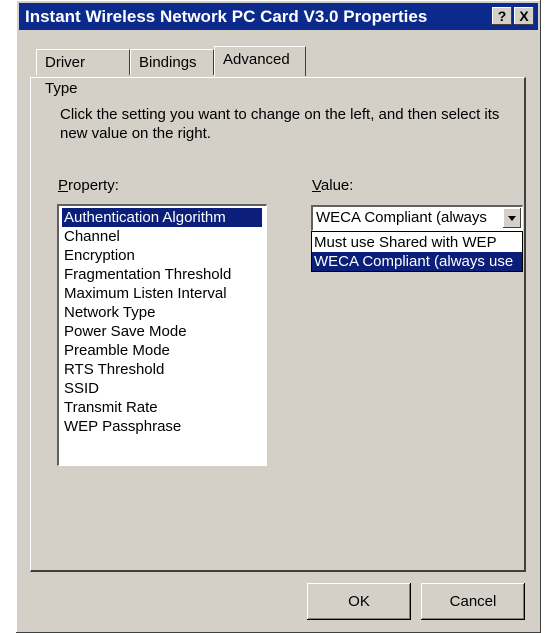 The image size is (556, 633). Describe the element at coordinates (125, 331) in the screenshot. I see `property-item: Power Save Mode` at that location.